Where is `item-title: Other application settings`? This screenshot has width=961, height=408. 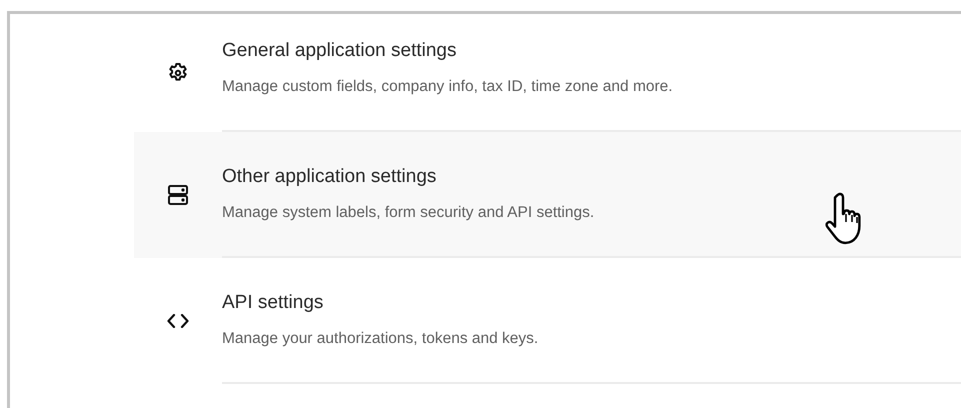
item-title: Other application settings is located at coordinates (330, 177).